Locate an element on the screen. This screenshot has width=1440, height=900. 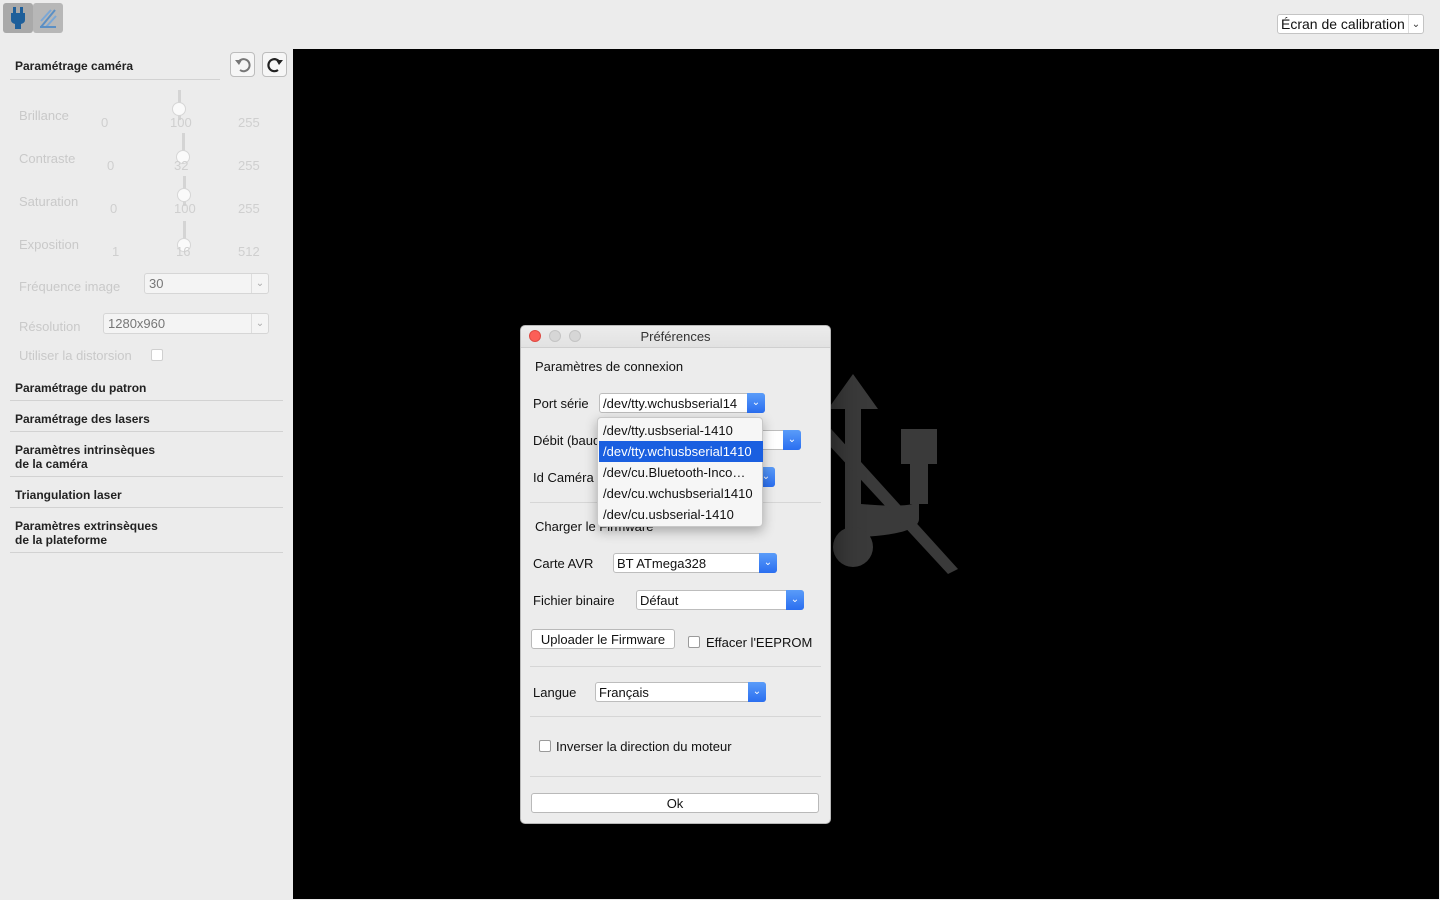
exposure-value: 16 is located at coordinates (183, 251).